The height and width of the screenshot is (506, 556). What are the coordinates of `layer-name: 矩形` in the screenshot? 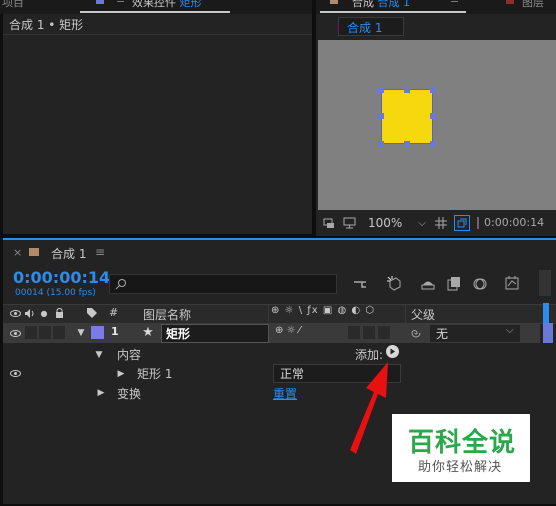 It's located at (178, 334).